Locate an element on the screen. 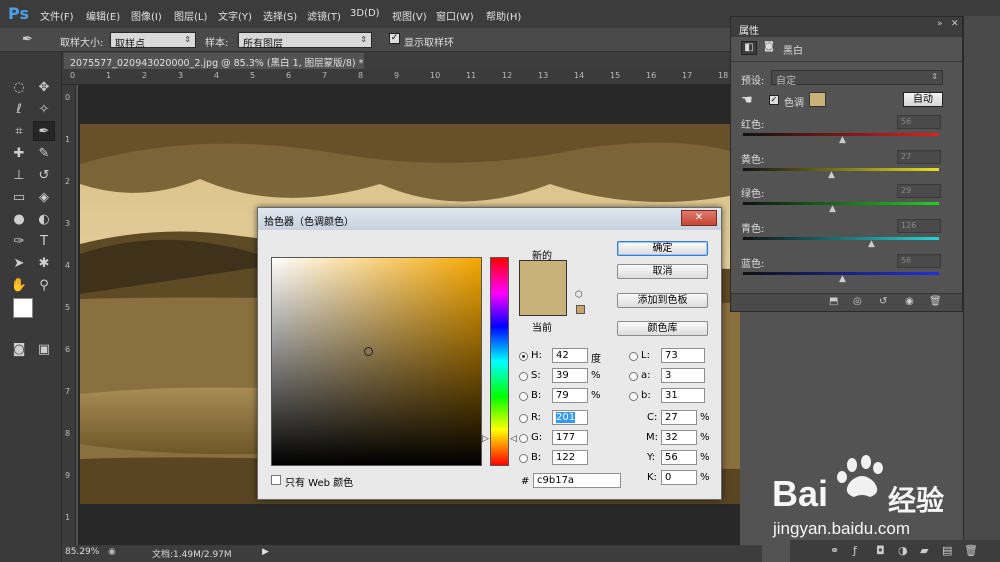 This screenshot has height=562, width=1000. red-value: 56 is located at coordinates (919, 122).